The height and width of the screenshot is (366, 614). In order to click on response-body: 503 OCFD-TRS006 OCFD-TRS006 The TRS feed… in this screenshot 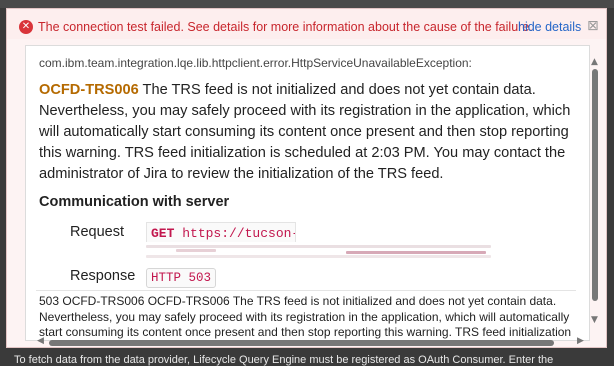, I will do `click(305, 316)`.